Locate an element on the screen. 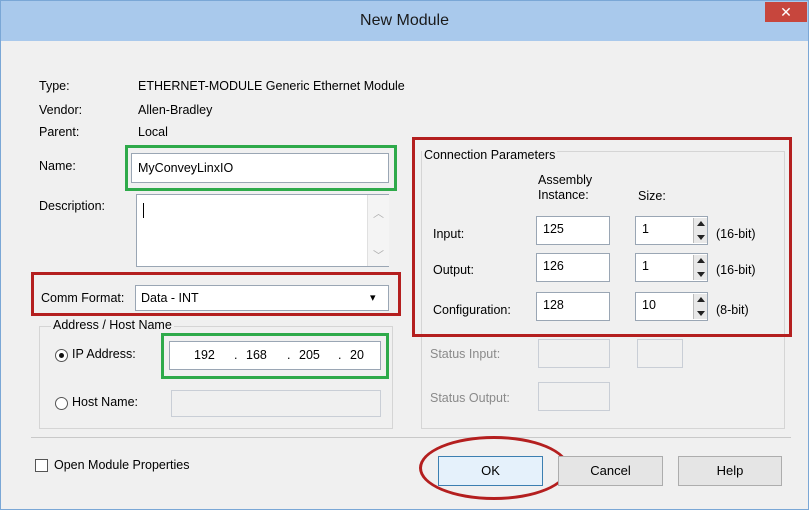 The width and height of the screenshot is (809, 510). scroll-up-icon: ︿ is located at coordinates (378, 213).